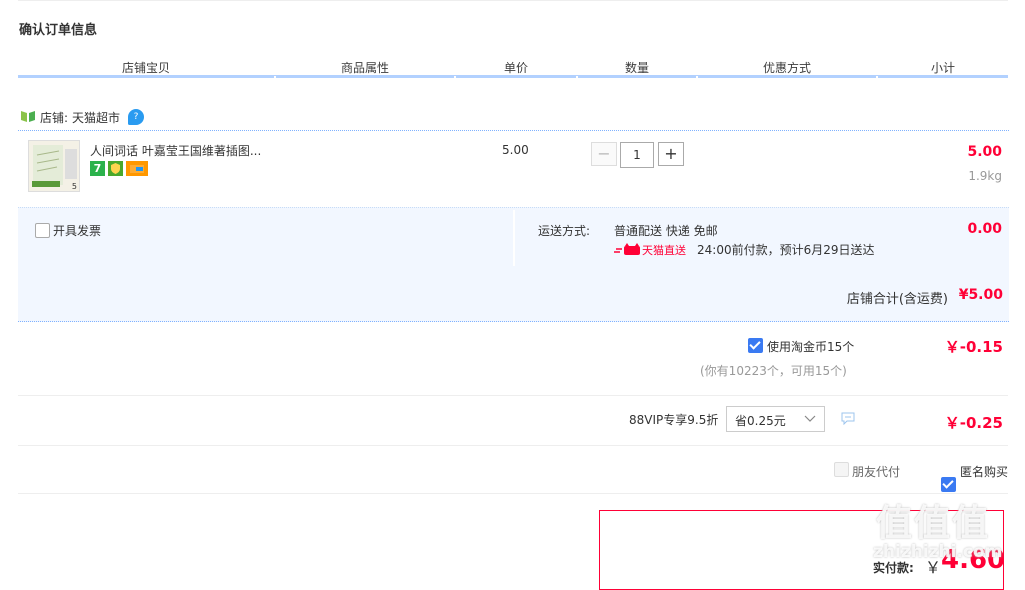 The height and width of the screenshot is (590, 1025). I want to click on wangwang-chat-icon: ?, so click(136, 117).